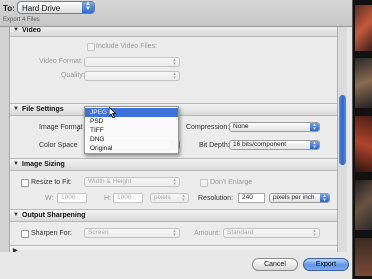 The width and height of the screenshot is (372, 279). Describe the element at coordinates (88, 7) in the screenshot. I see `chevron-updown-icon: ▲ ▼` at that location.